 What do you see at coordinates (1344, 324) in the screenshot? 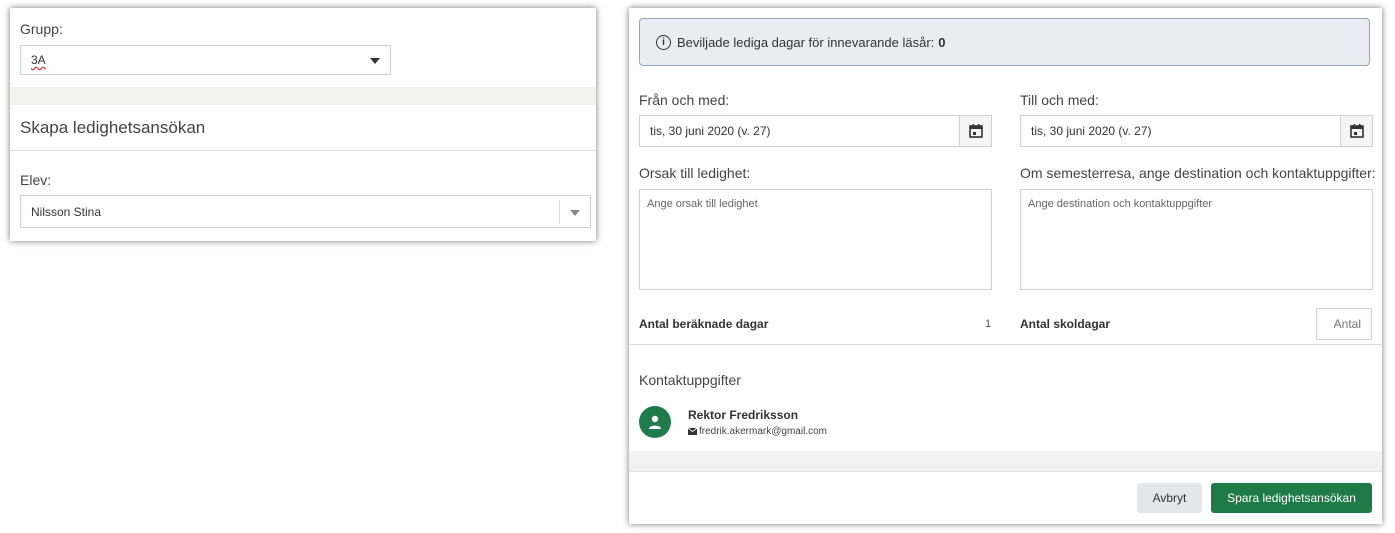
I see `school-days-input` at bounding box center [1344, 324].